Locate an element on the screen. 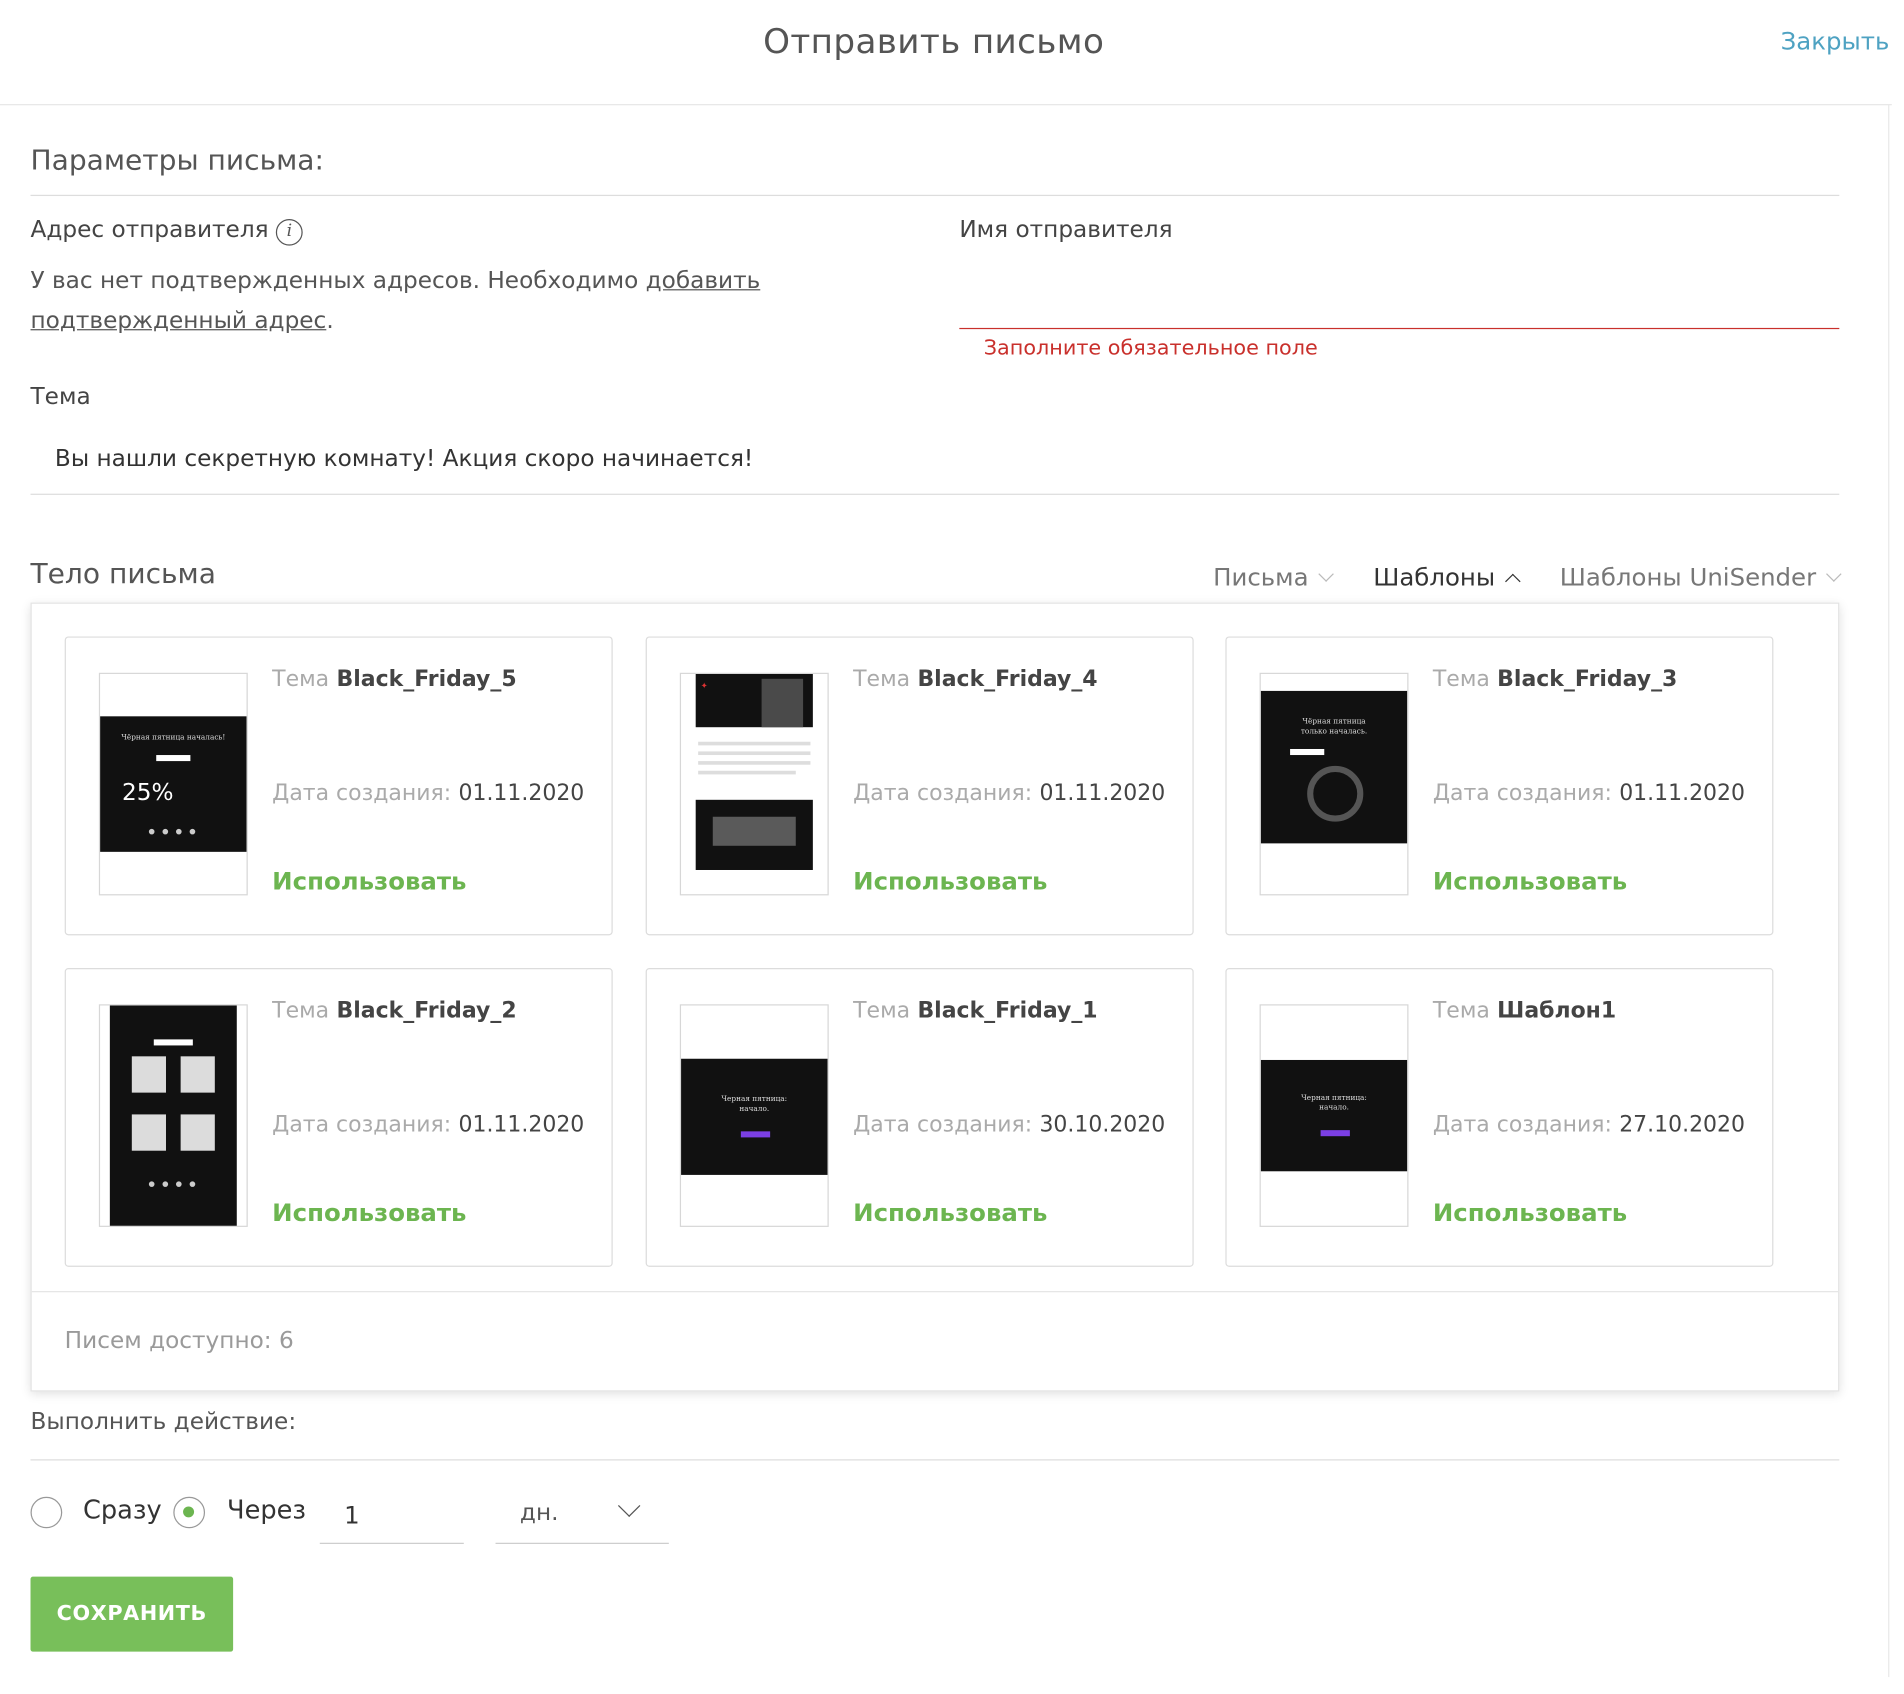 This screenshot has width=1904, height=1694. chevron-up-icon is located at coordinates (1513, 581).